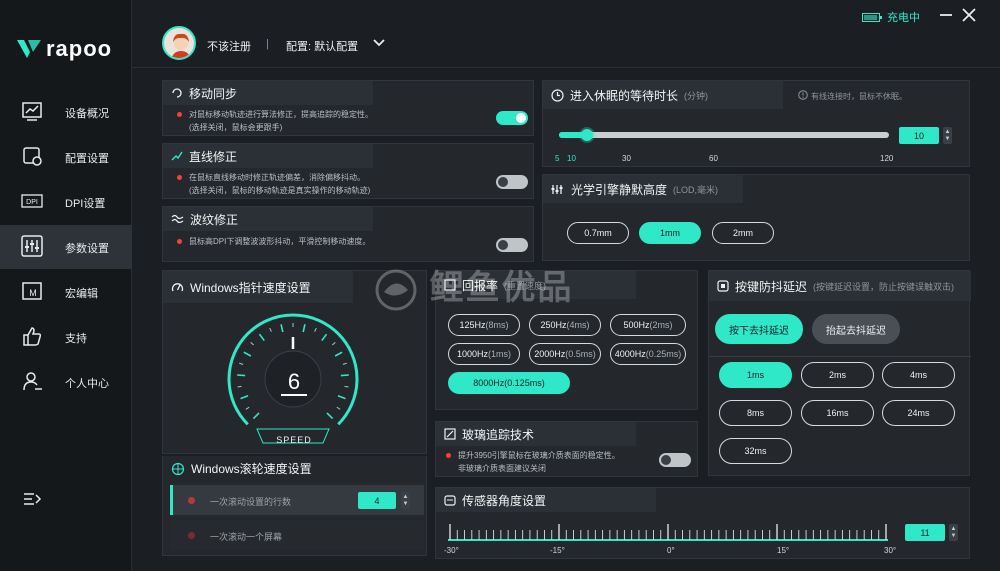 This screenshot has height=571, width=1000. I want to click on panel-title: 波纹修正, so click(214, 219).